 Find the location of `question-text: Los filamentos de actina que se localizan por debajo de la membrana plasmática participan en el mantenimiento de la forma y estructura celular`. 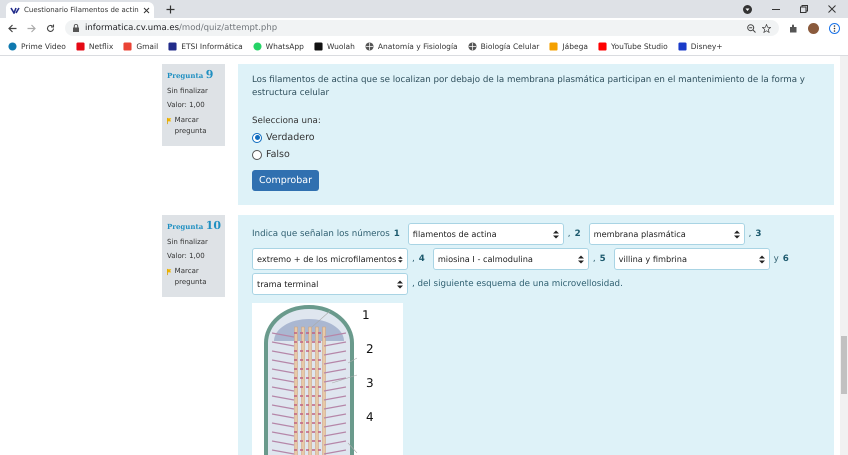

question-text: Los filamentos de actina que se localizan por debajo de la membrana plasmática participan en el mantenimiento de la forma y estructura celular is located at coordinates (529, 87).